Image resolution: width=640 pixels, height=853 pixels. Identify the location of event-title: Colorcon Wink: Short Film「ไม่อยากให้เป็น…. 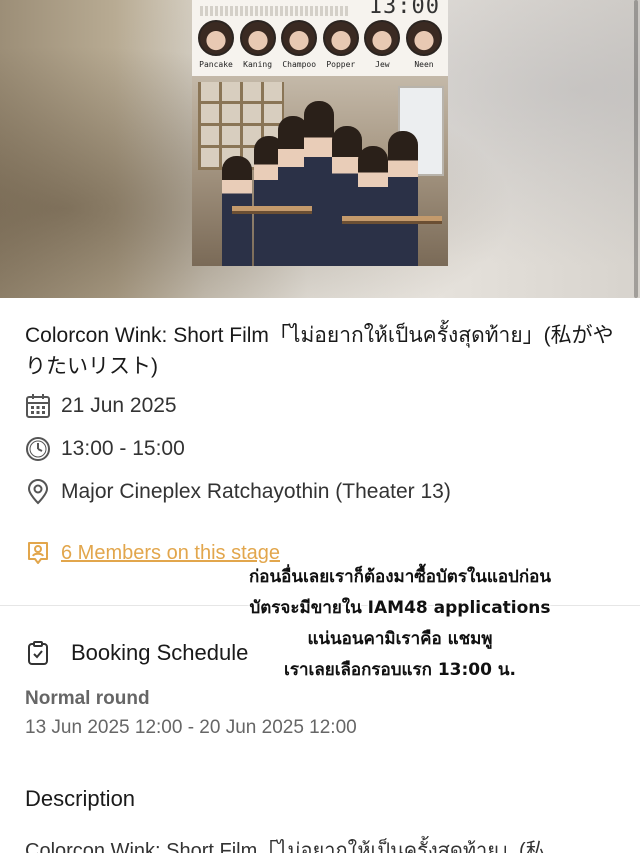
(319, 351).